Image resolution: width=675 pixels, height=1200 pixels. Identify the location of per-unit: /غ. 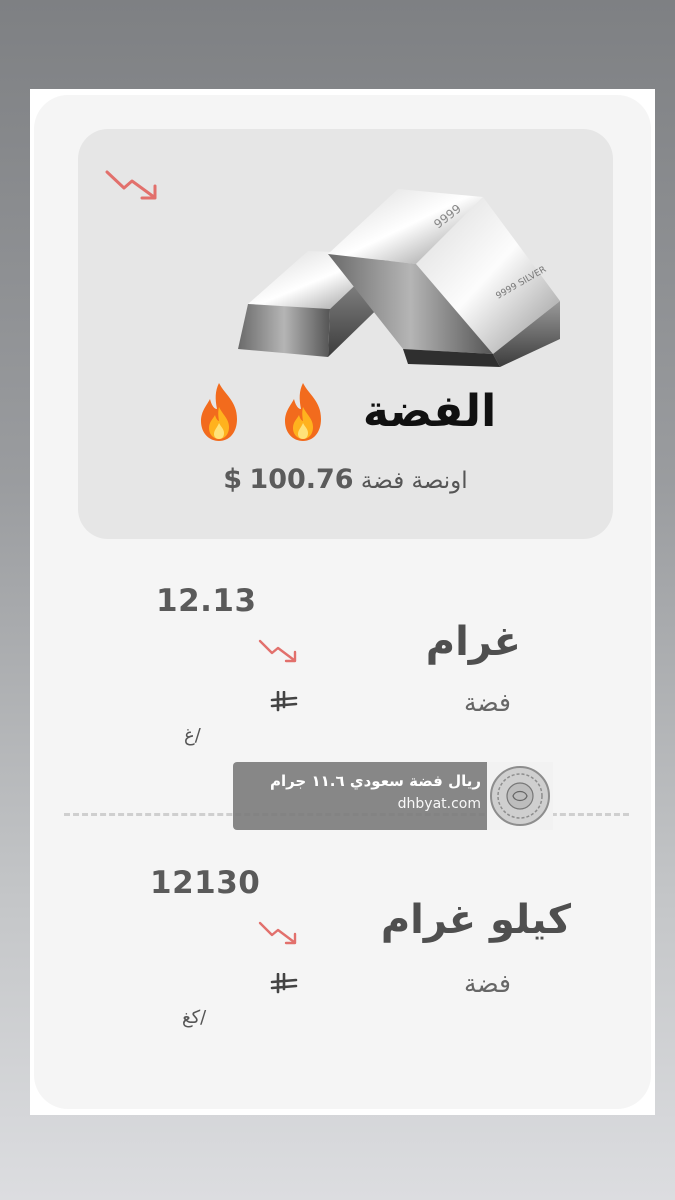
(192, 735).